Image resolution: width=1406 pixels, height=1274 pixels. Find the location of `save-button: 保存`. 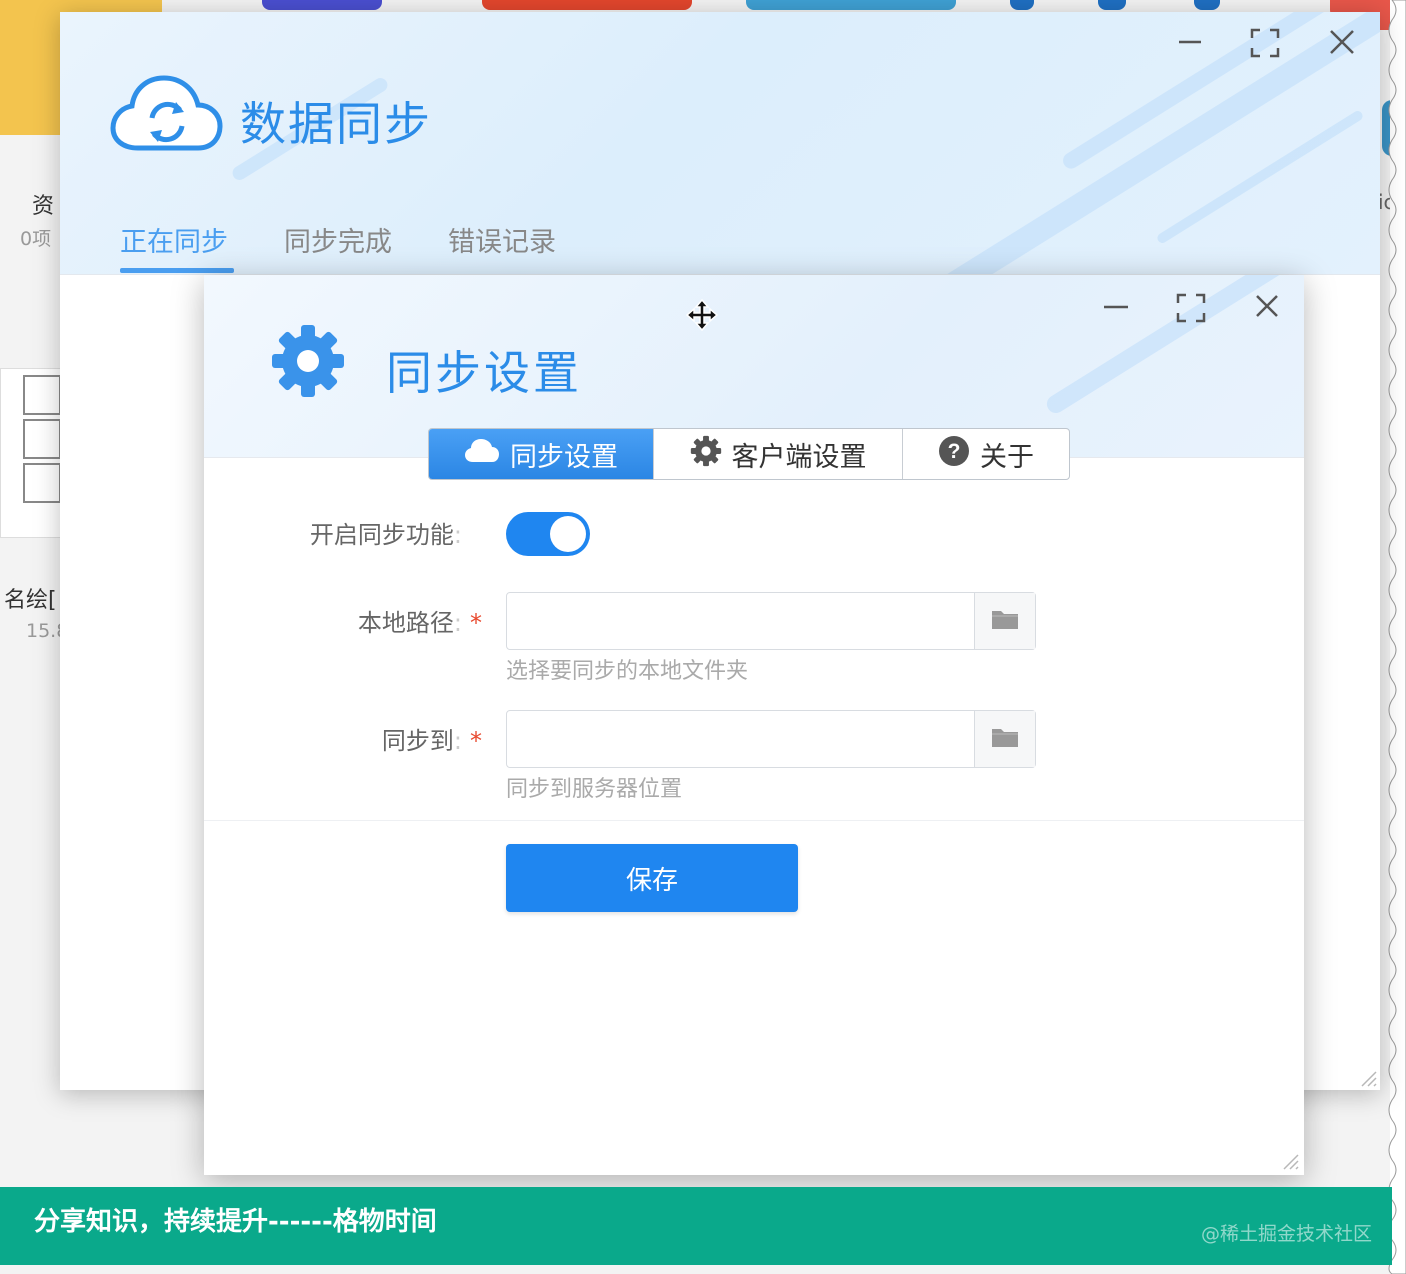

save-button: 保存 is located at coordinates (652, 878).